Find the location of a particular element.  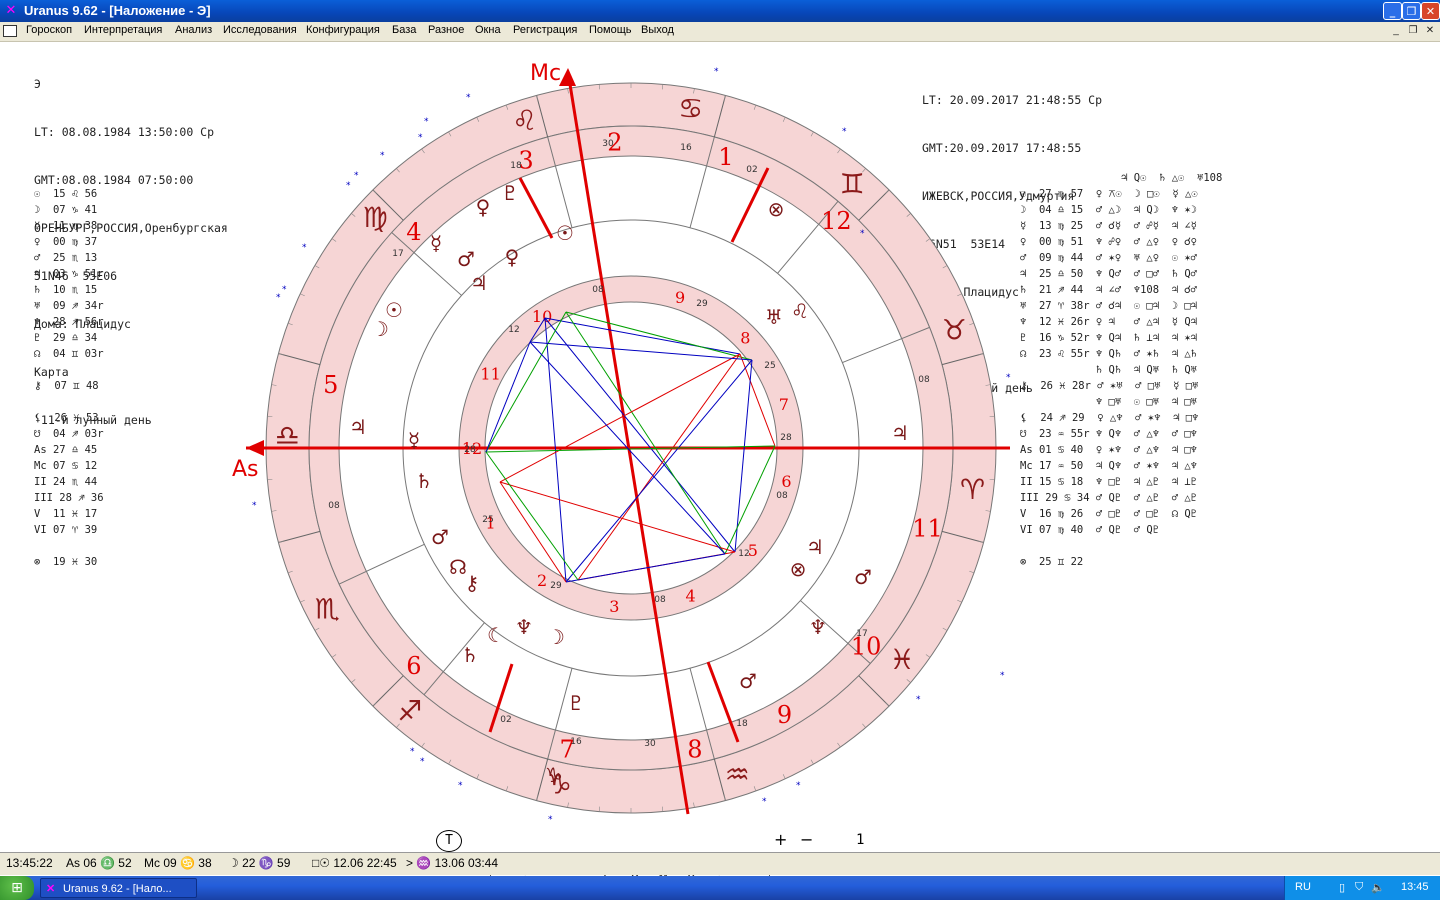

midheaven-arrow is located at coordinates (567, 77).